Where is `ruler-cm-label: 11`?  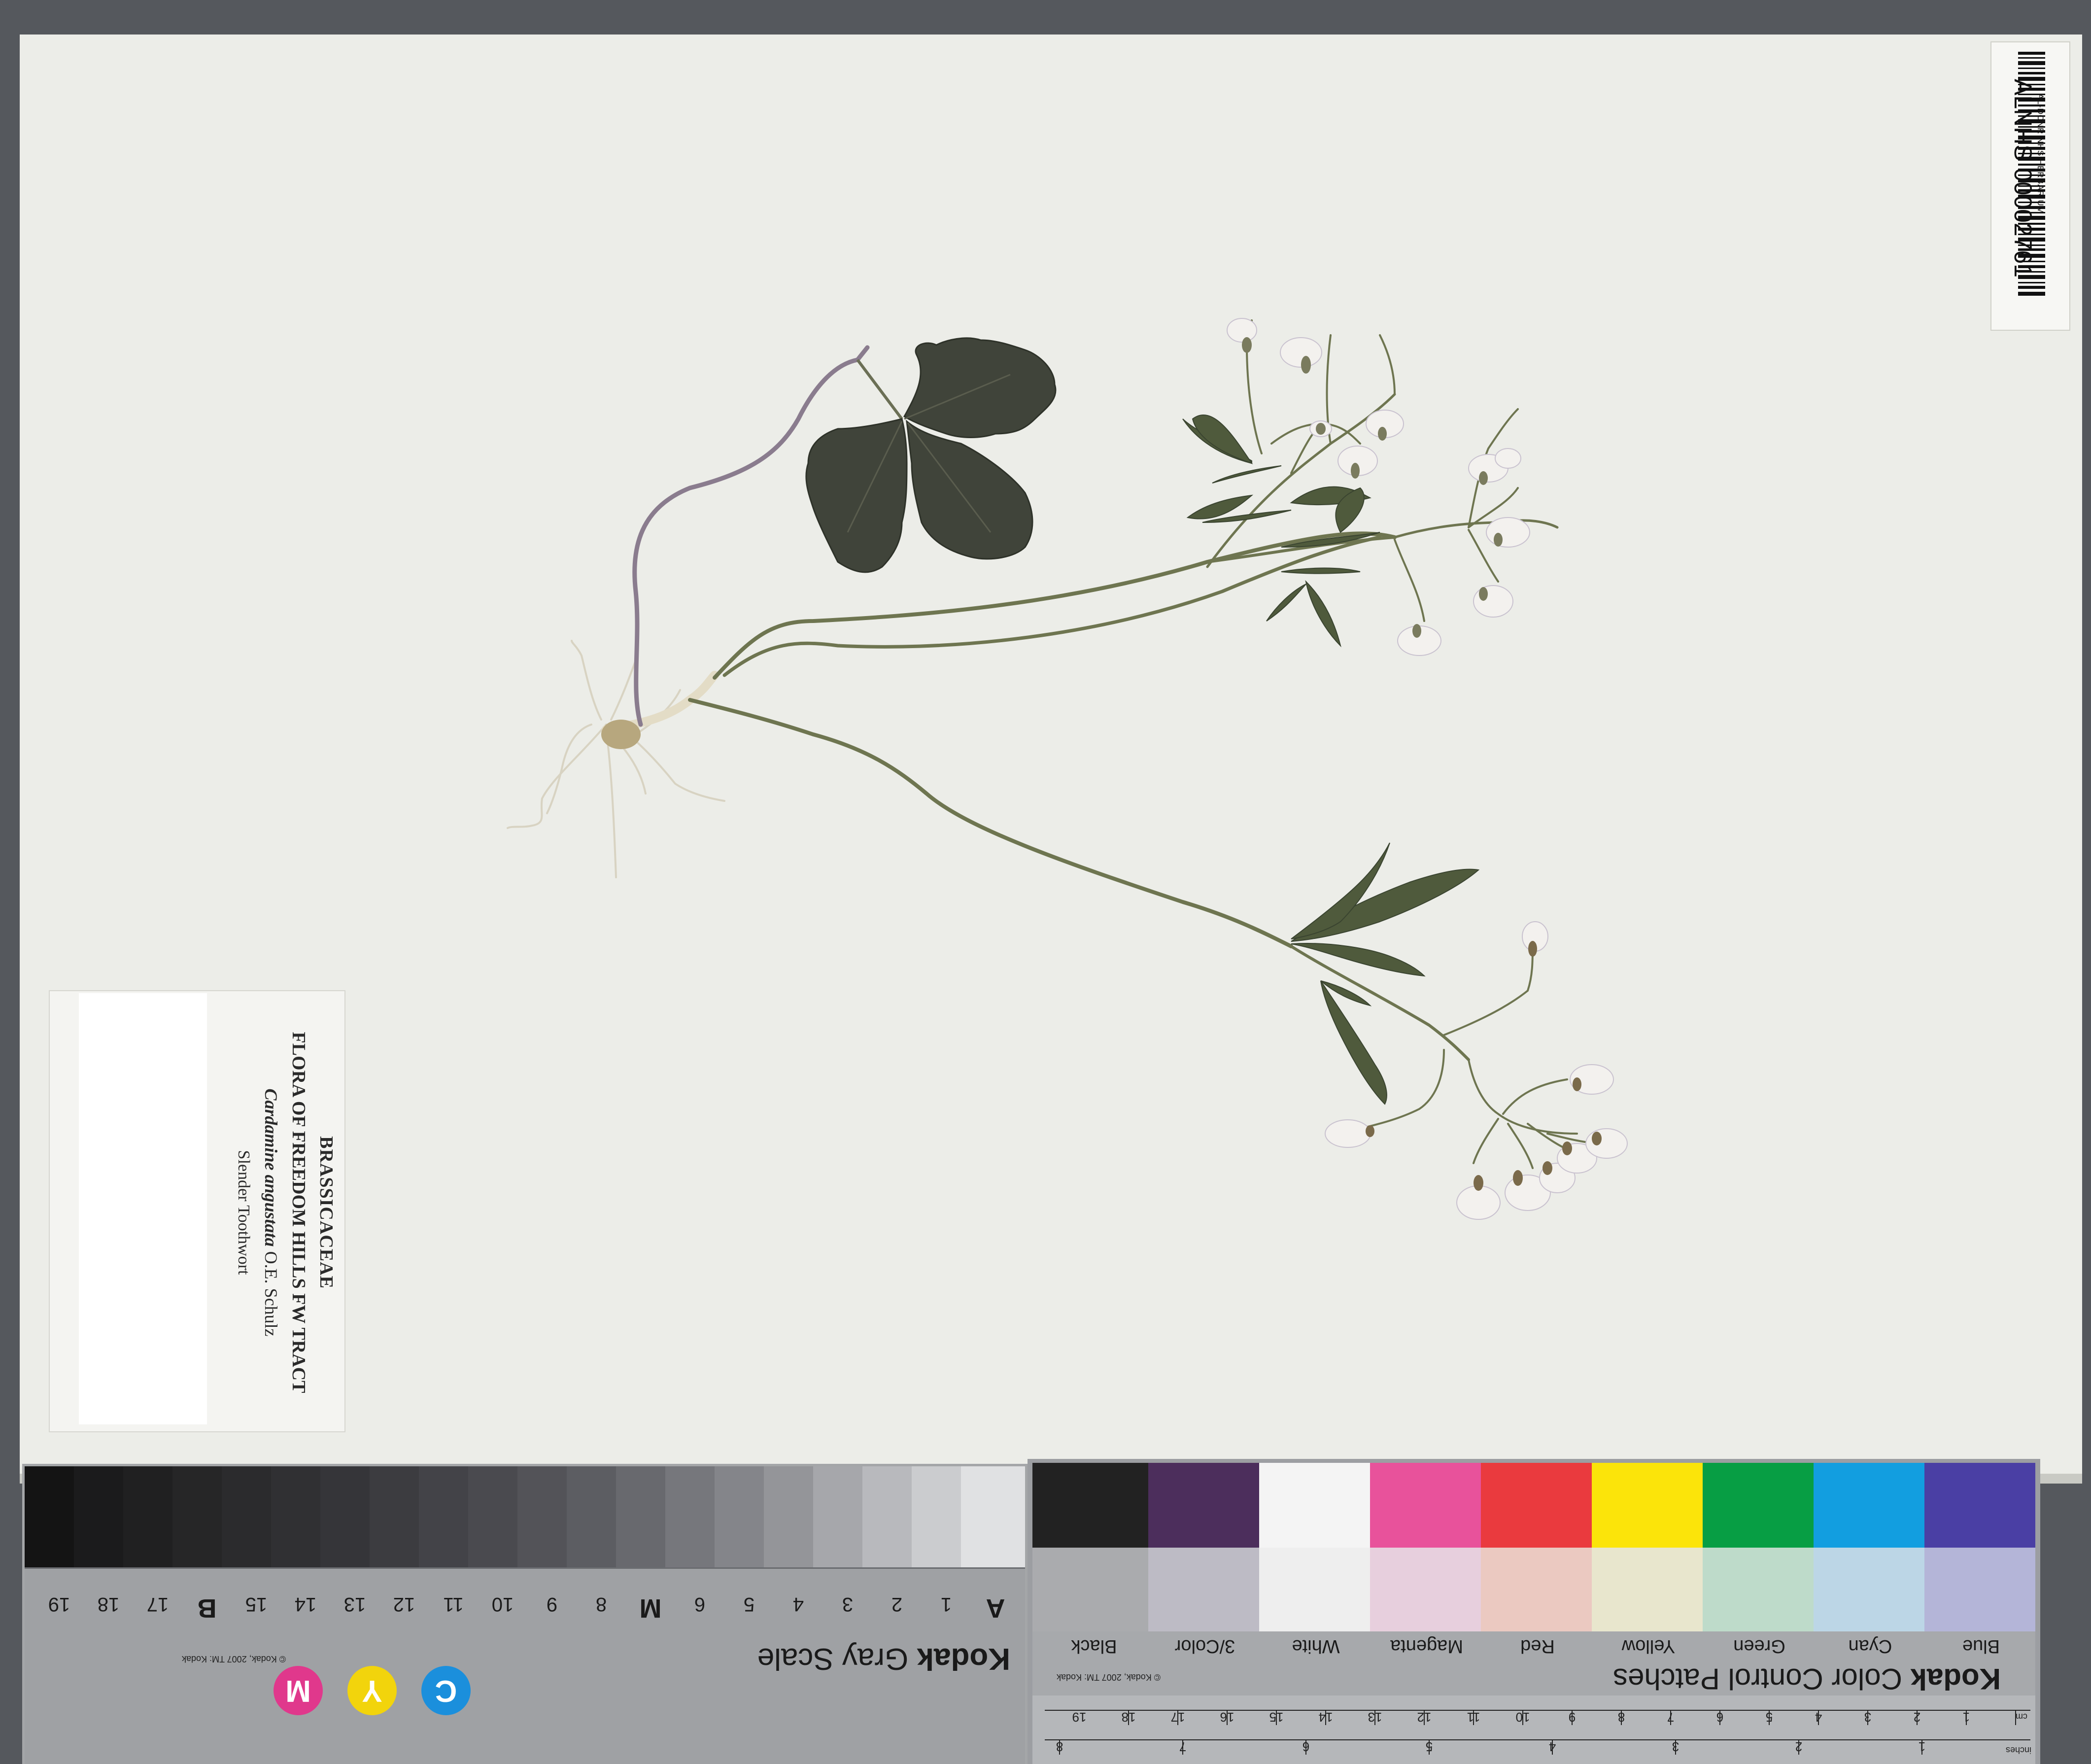
ruler-cm-label: 11 is located at coordinates (1473, 1717).